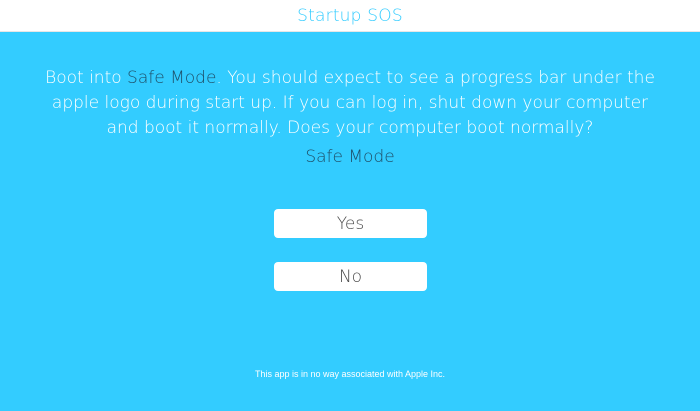 This screenshot has width=700, height=411. What do you see at coordinates (171, 78) in the screenshot?
I see `safe-mode-inline-link: Safe Mode` at bounding box center [171, 78].